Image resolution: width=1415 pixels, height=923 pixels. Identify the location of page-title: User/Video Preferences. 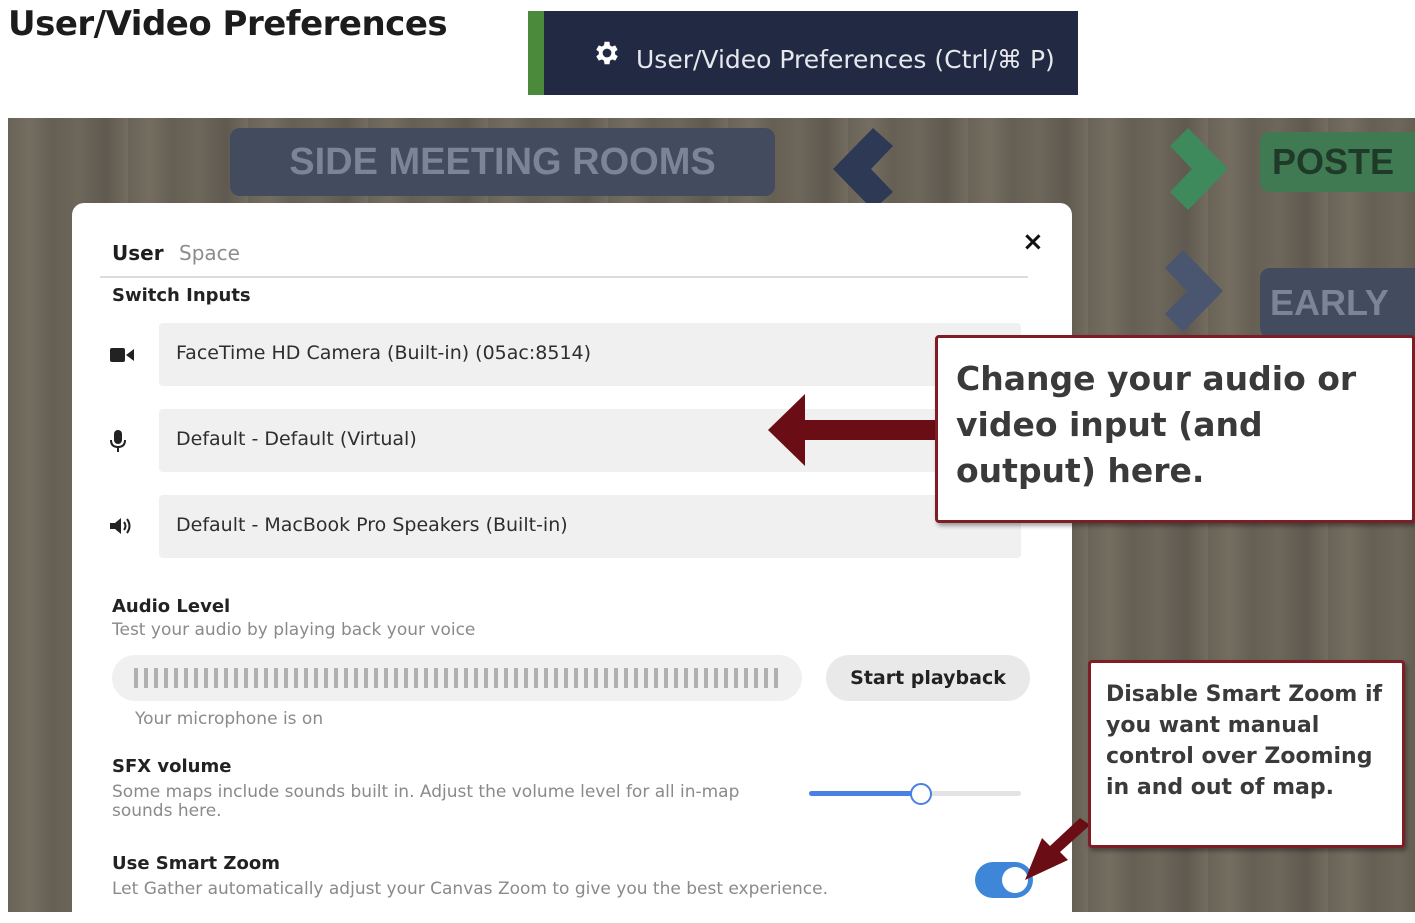
(228, 24).